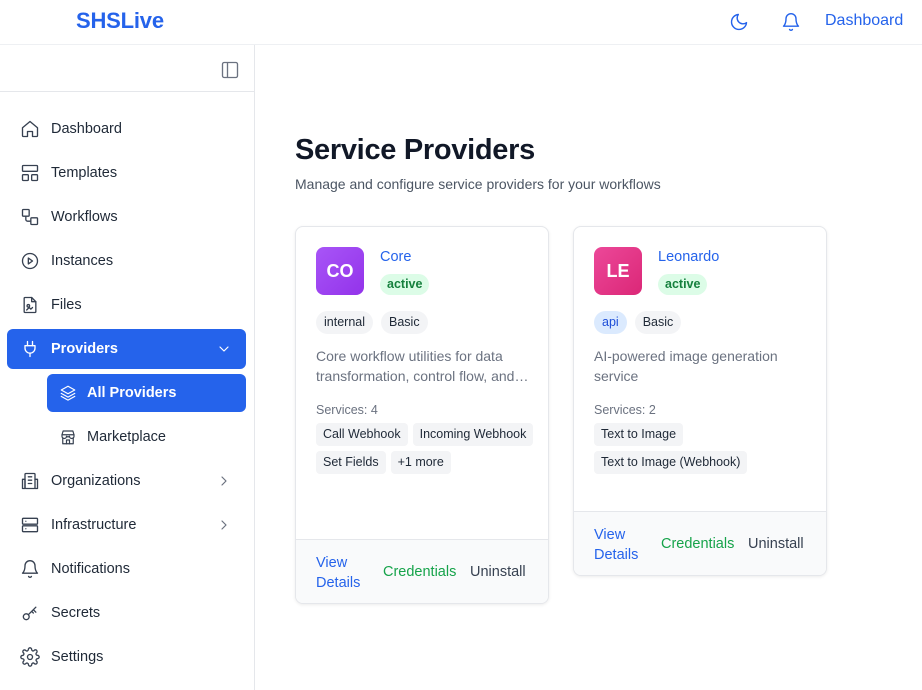  Describe the element at coordinates (704, 448) in the screenshot. I see `services-list: Text to Image Text to Image (Webhook)` at that location.